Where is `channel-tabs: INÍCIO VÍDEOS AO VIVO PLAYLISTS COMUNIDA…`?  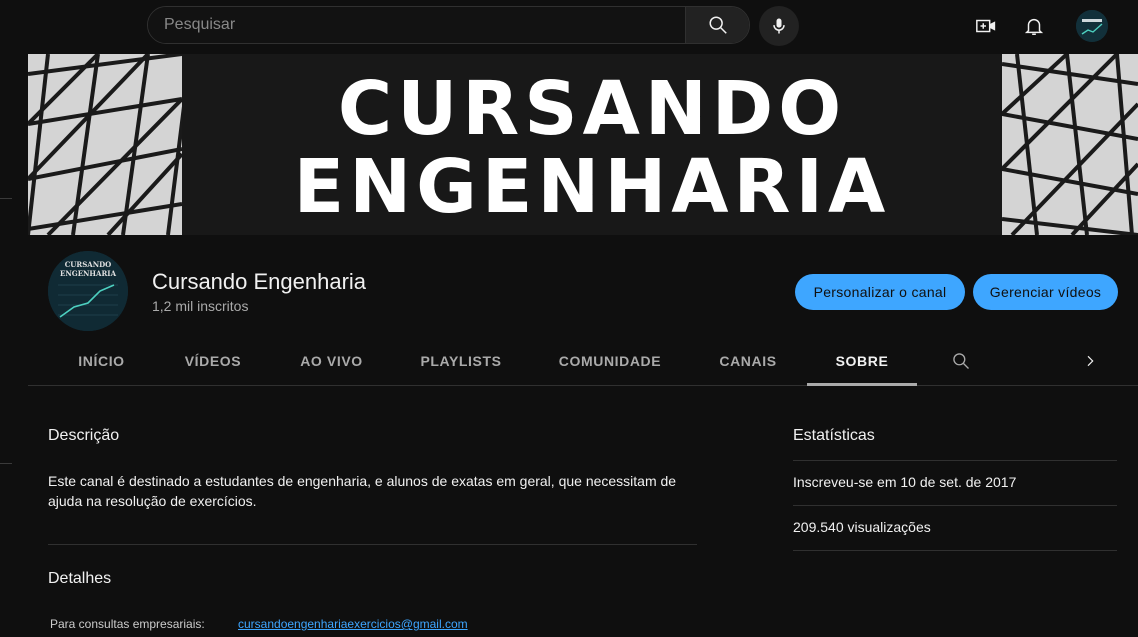
channel-tabs: INÍCIO VÍDEOS AO VIVO PLAYLISTS COMUNIDA… is located at coordinates (583, 361).